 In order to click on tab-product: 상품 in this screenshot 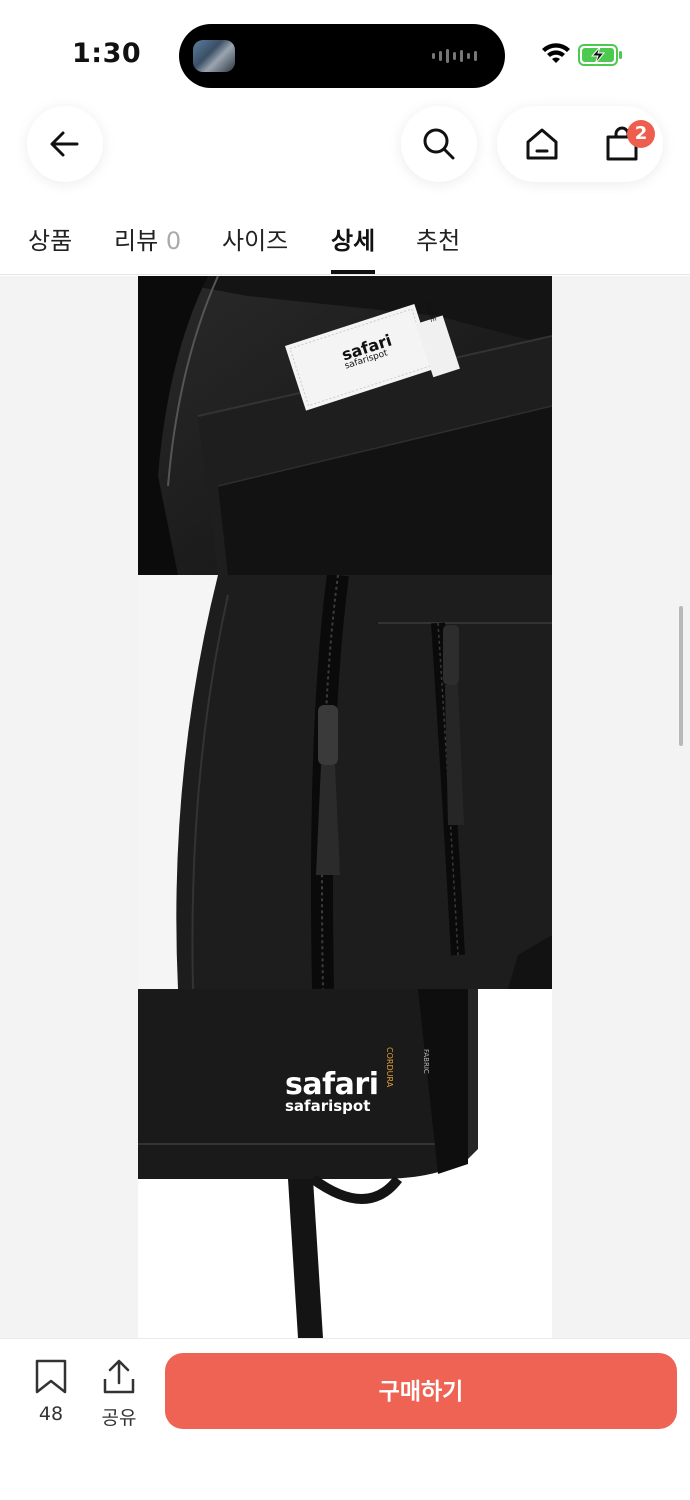, I will do `click(50, 238)`.